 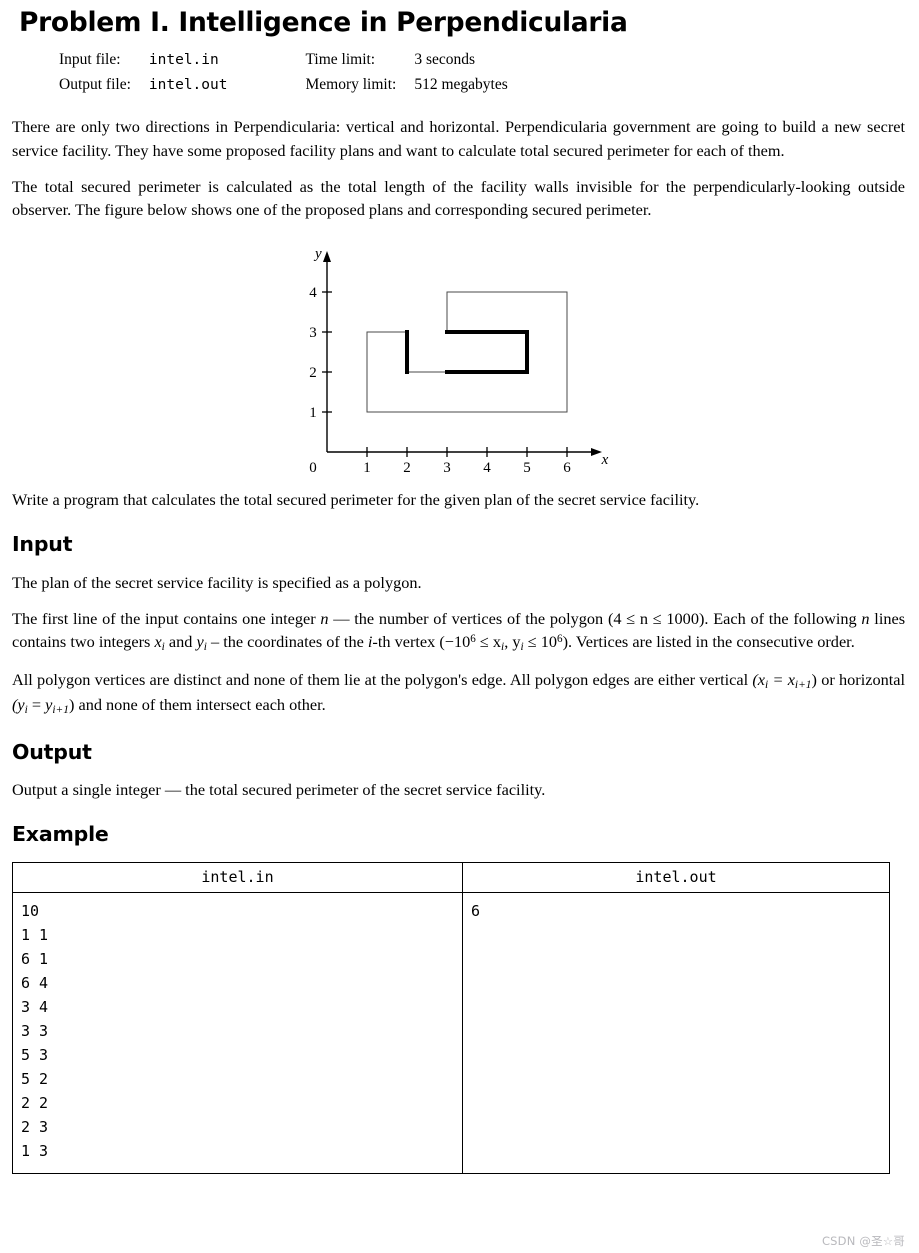 I want to click on input-line2-d: -th vertex, so click(x=404, y=642).